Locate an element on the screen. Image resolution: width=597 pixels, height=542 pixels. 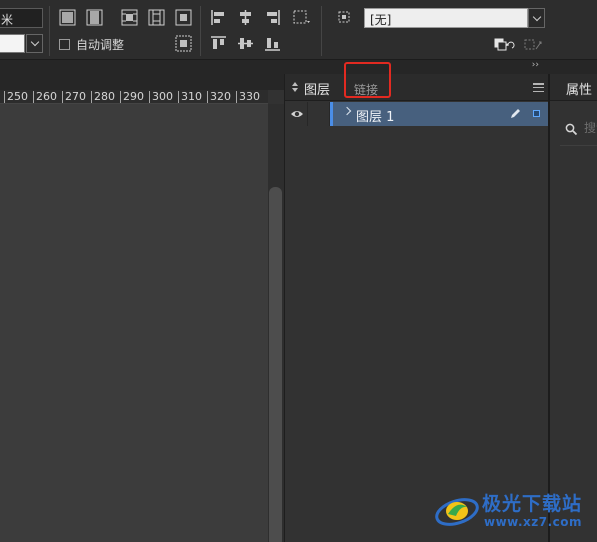
clear-overrides-icon is located at coordinates (504, 44).